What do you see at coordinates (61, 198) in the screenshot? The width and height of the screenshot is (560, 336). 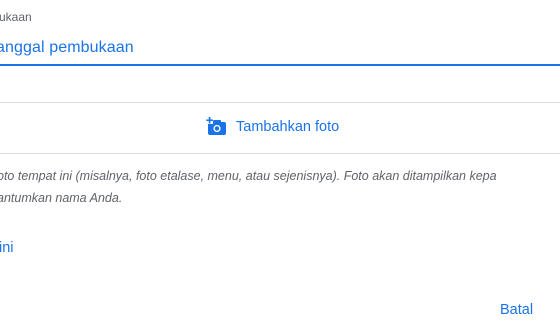 I see `disclaimer-line: antumkan nama Anda.` at bounding box center [61, 198].